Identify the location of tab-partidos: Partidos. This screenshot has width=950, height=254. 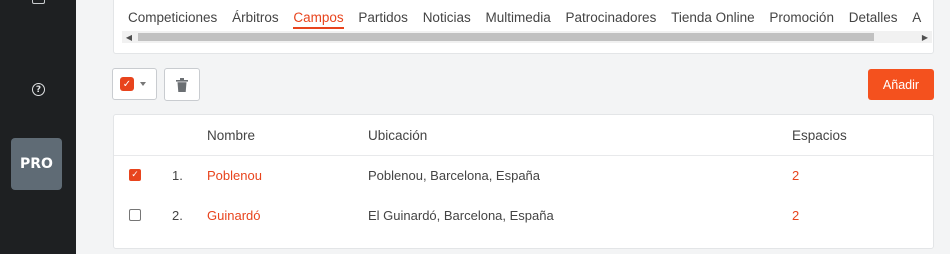
(383, 19).